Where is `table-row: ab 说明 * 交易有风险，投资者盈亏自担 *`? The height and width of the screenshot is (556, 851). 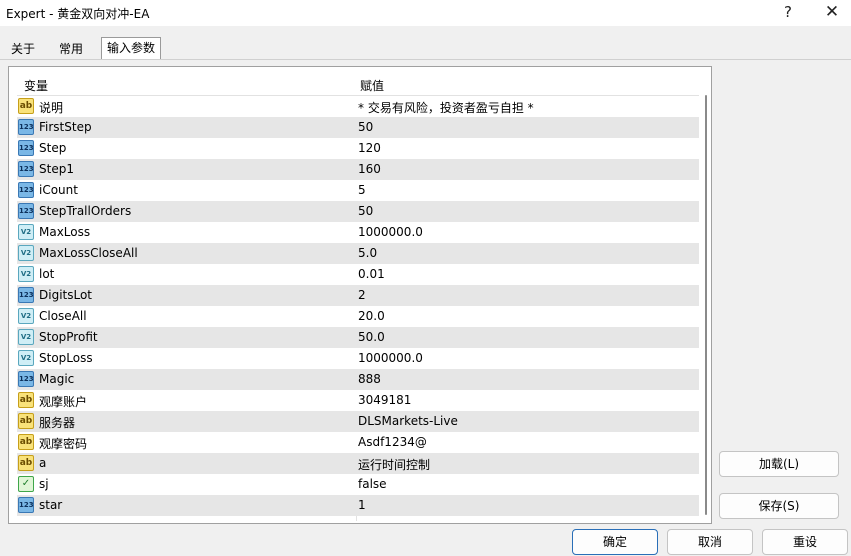 table-row: ab 说明 * 交易有风险，投资者盈亏自担 * is located at coordinates (358, 106).